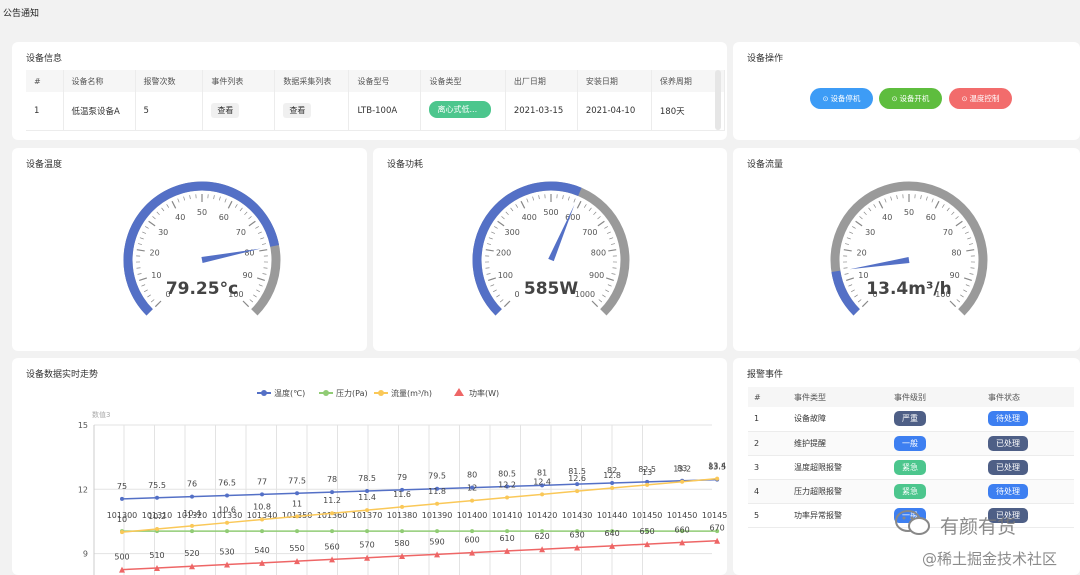 This screenshot has height=575, width=1080. Describe the element at coordinates (437, 476) in the screenshot. I see `data-label: 79.5` at that location.